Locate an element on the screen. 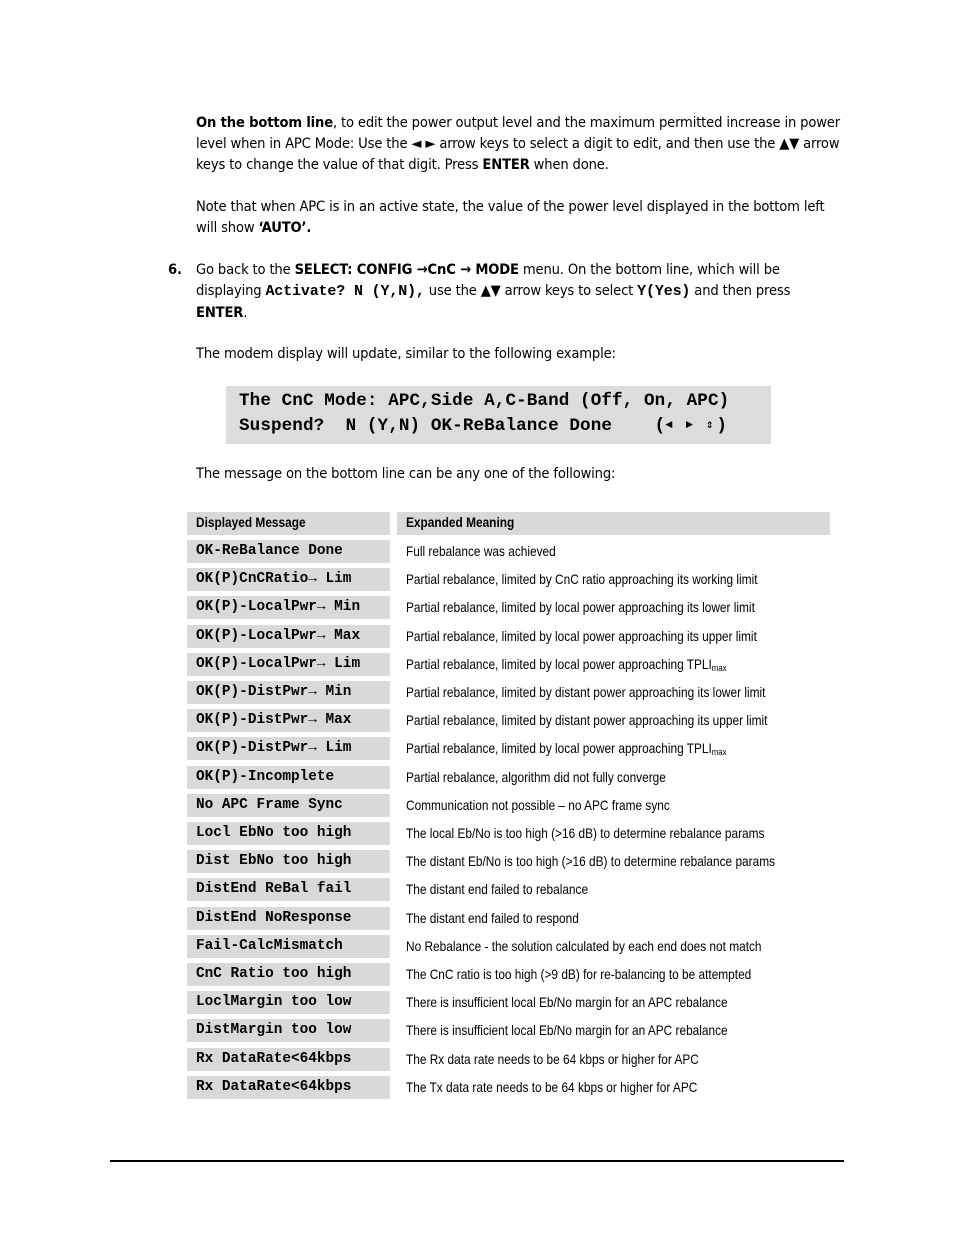 This screenshot has height=1235, width=954. message-cell: DistEnd ReBal fail is located at coordinates (288, 890).